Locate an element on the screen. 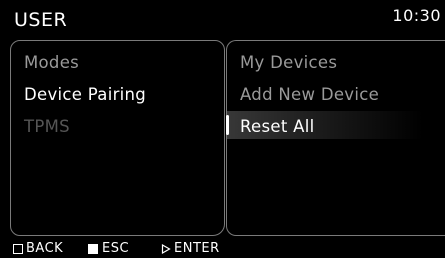 This screenshot has width=445, height=258. back-button: BACK is located at coordinates (38, 248).